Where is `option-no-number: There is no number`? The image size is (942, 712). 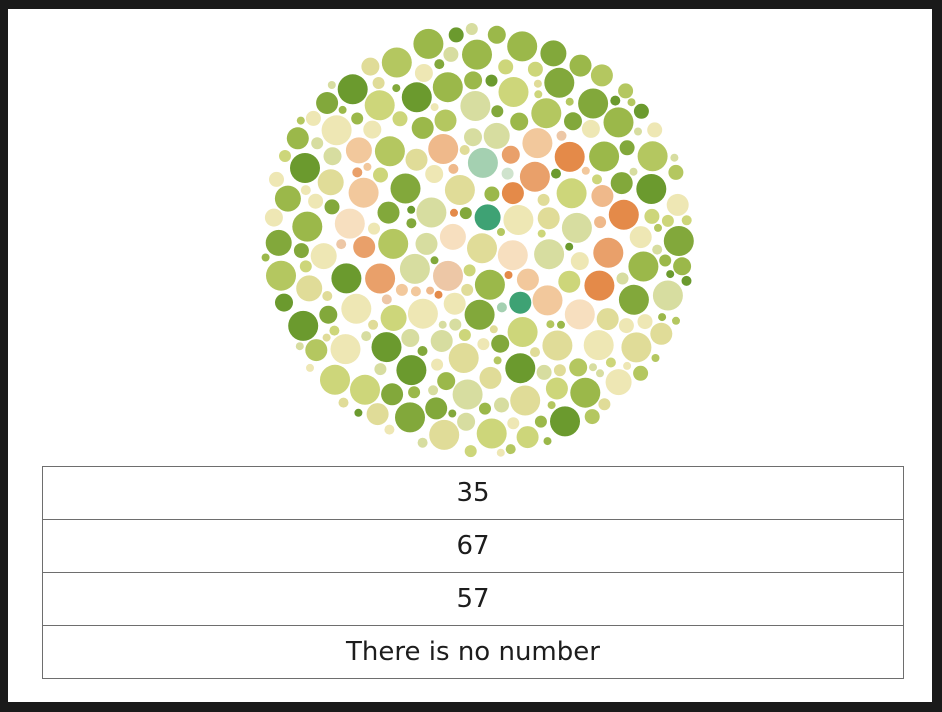 option-no-number: There is no number is located at coordinates (473, 651).